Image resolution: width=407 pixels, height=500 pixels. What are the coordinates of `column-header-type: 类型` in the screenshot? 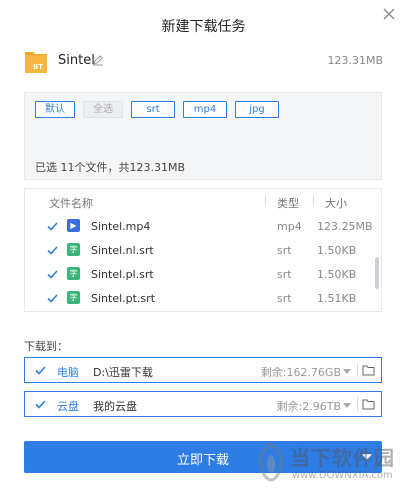 It's located at (288, 203).